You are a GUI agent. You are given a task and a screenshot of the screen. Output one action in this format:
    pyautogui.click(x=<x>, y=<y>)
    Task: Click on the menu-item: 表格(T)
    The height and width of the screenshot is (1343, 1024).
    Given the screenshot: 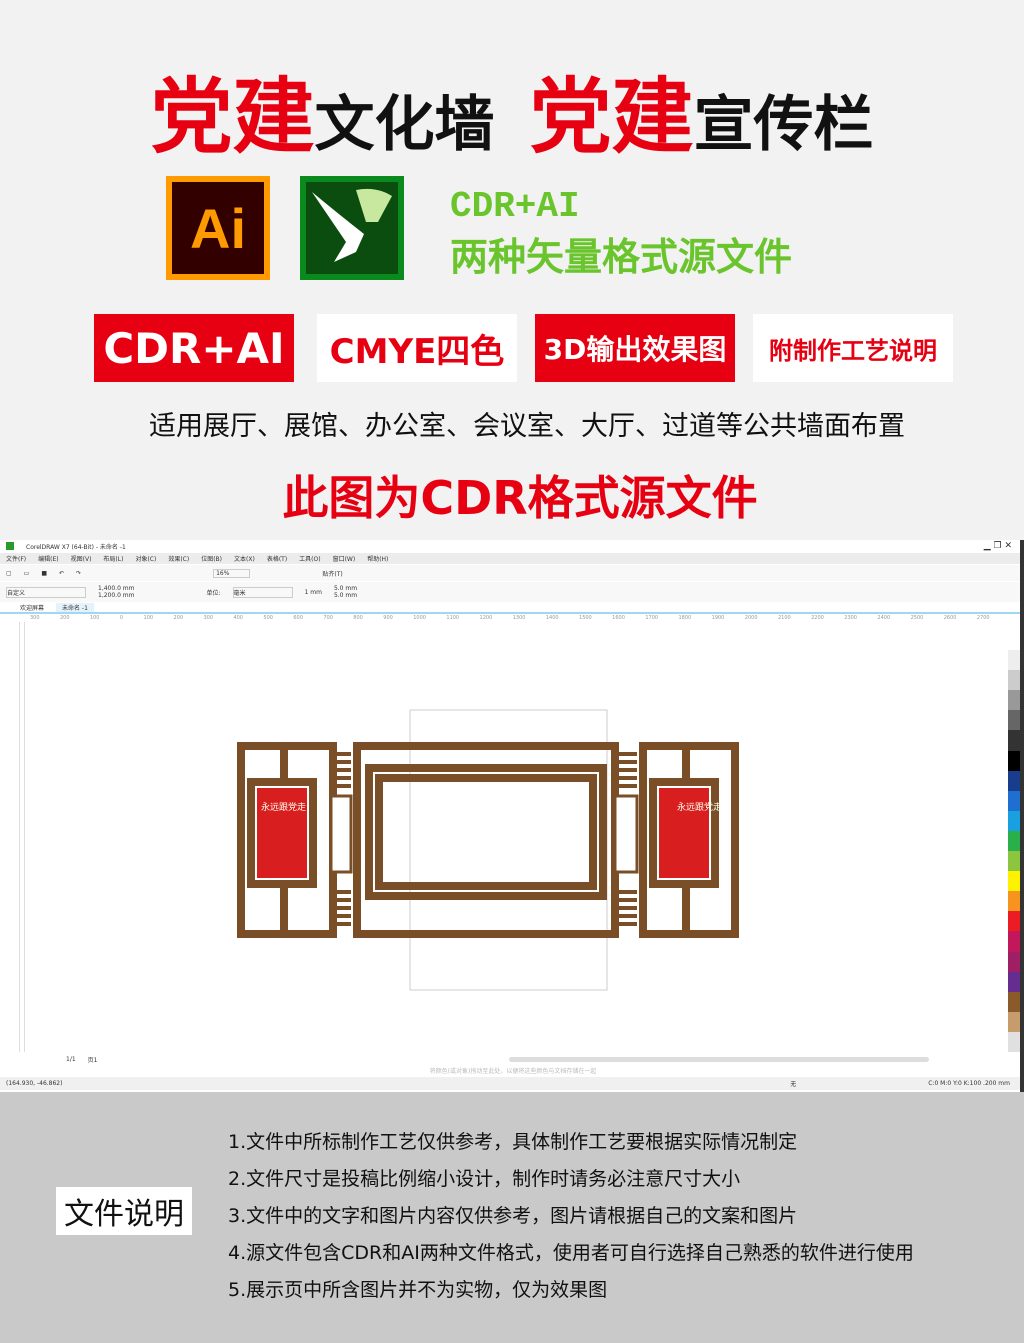 What is the action you would take?
    pyautogui.click(x=277, y=558)
    